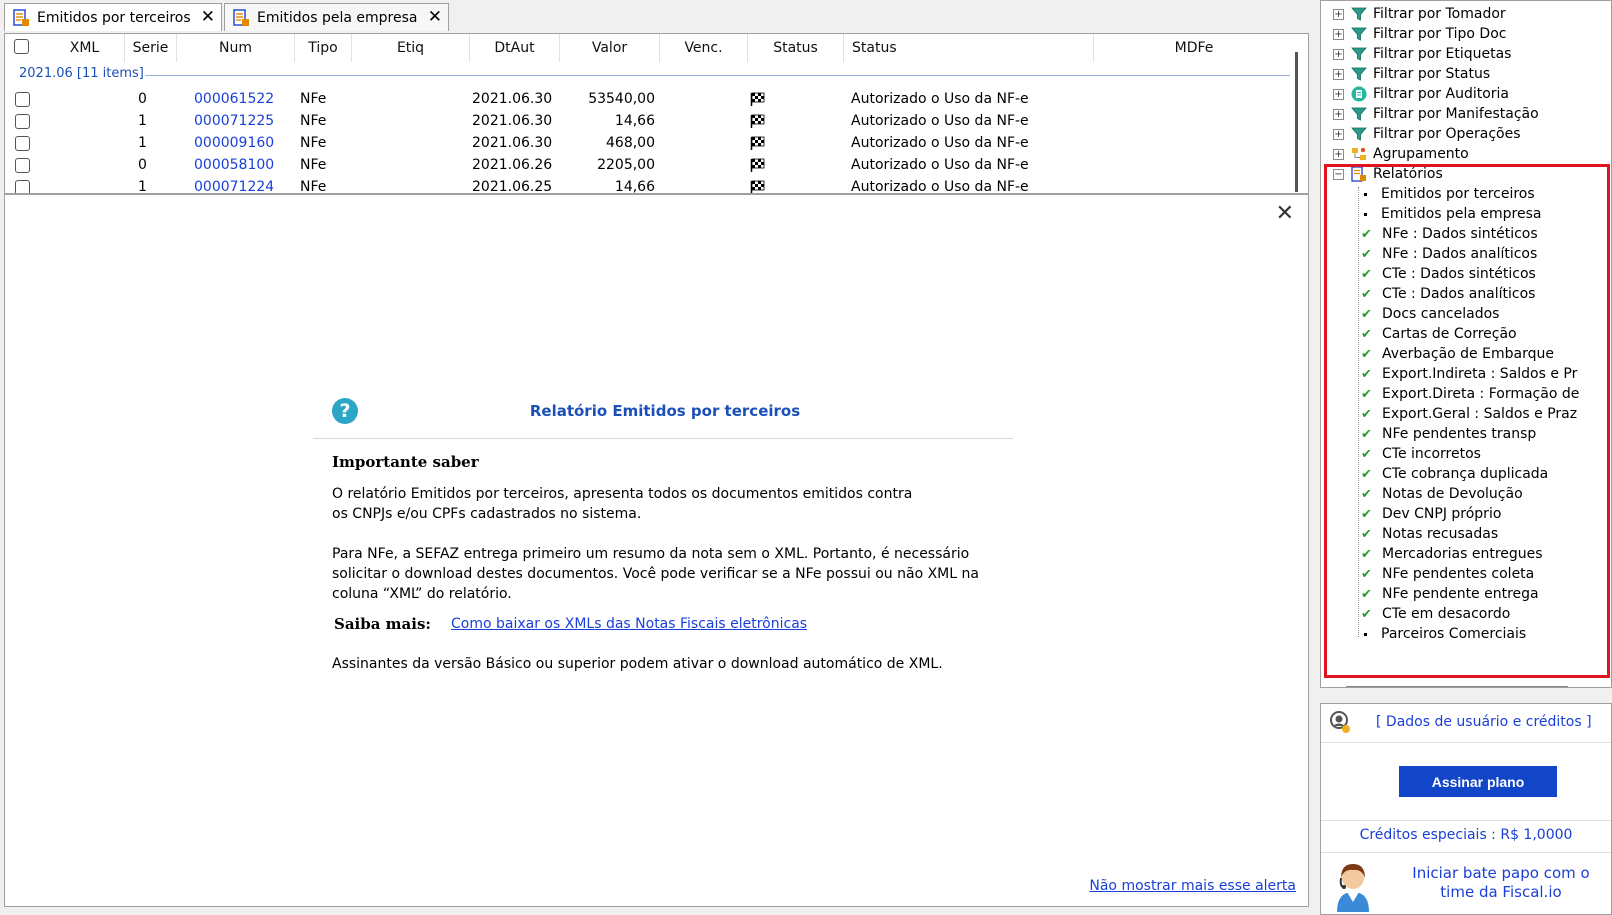  What do you see at coordinates (1481, 394) in the screenshot?
I see `report-item-label: Export.Direta : Formação de` at bounding box center [1481, 394].